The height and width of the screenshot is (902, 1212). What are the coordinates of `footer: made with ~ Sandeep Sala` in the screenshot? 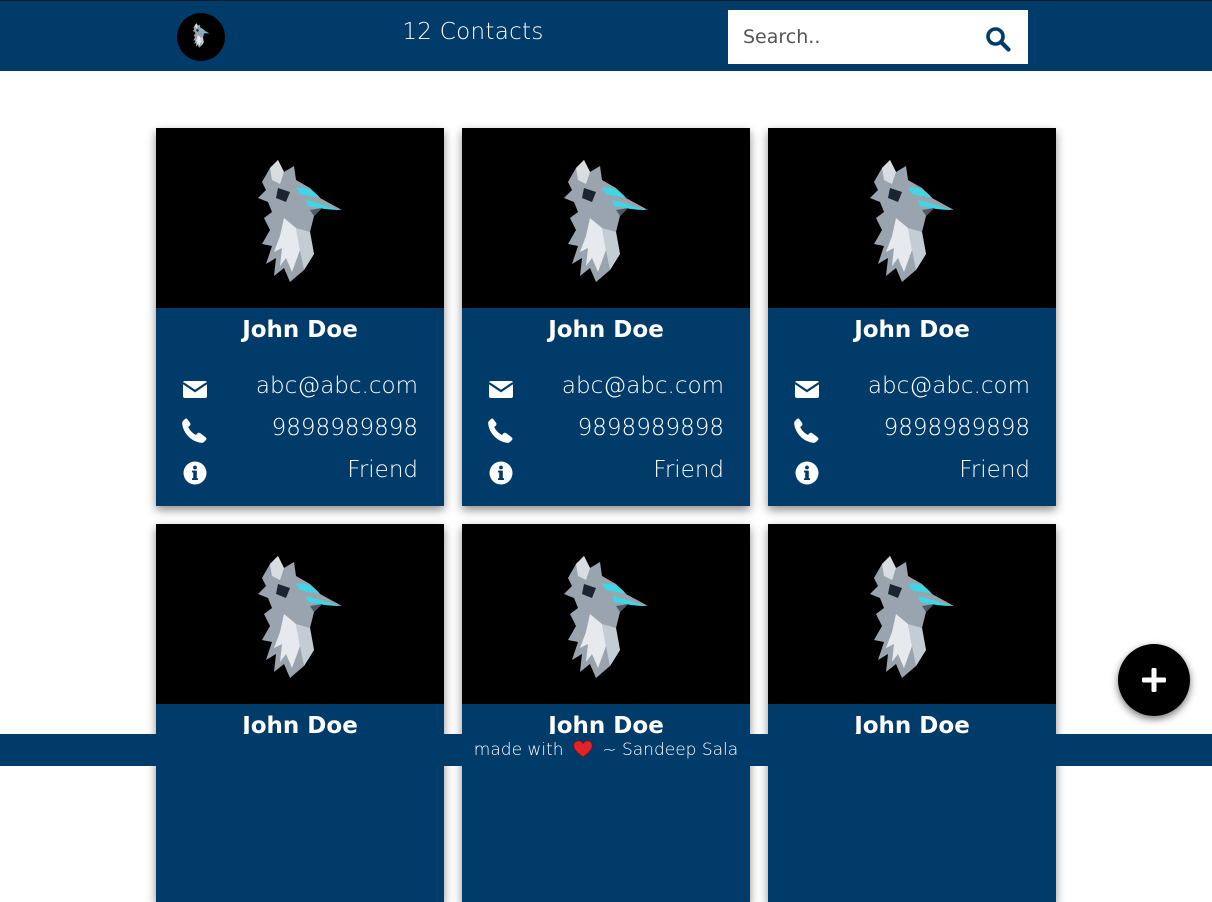 It's located at (606, 750).